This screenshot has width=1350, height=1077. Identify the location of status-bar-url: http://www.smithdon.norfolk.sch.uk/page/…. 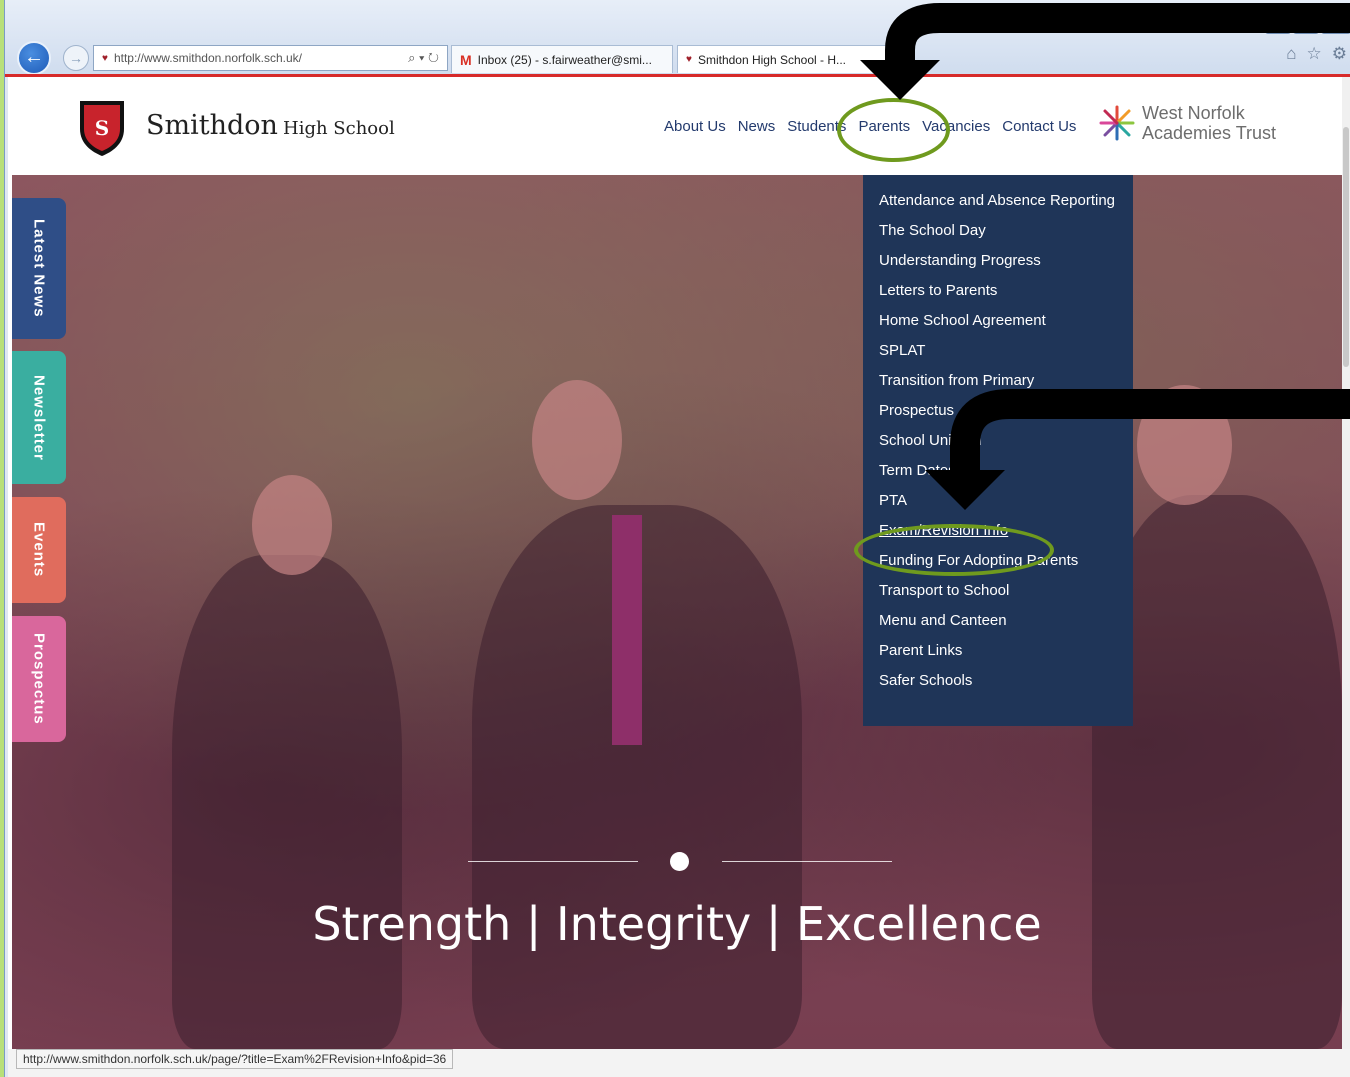
(235, 1059).